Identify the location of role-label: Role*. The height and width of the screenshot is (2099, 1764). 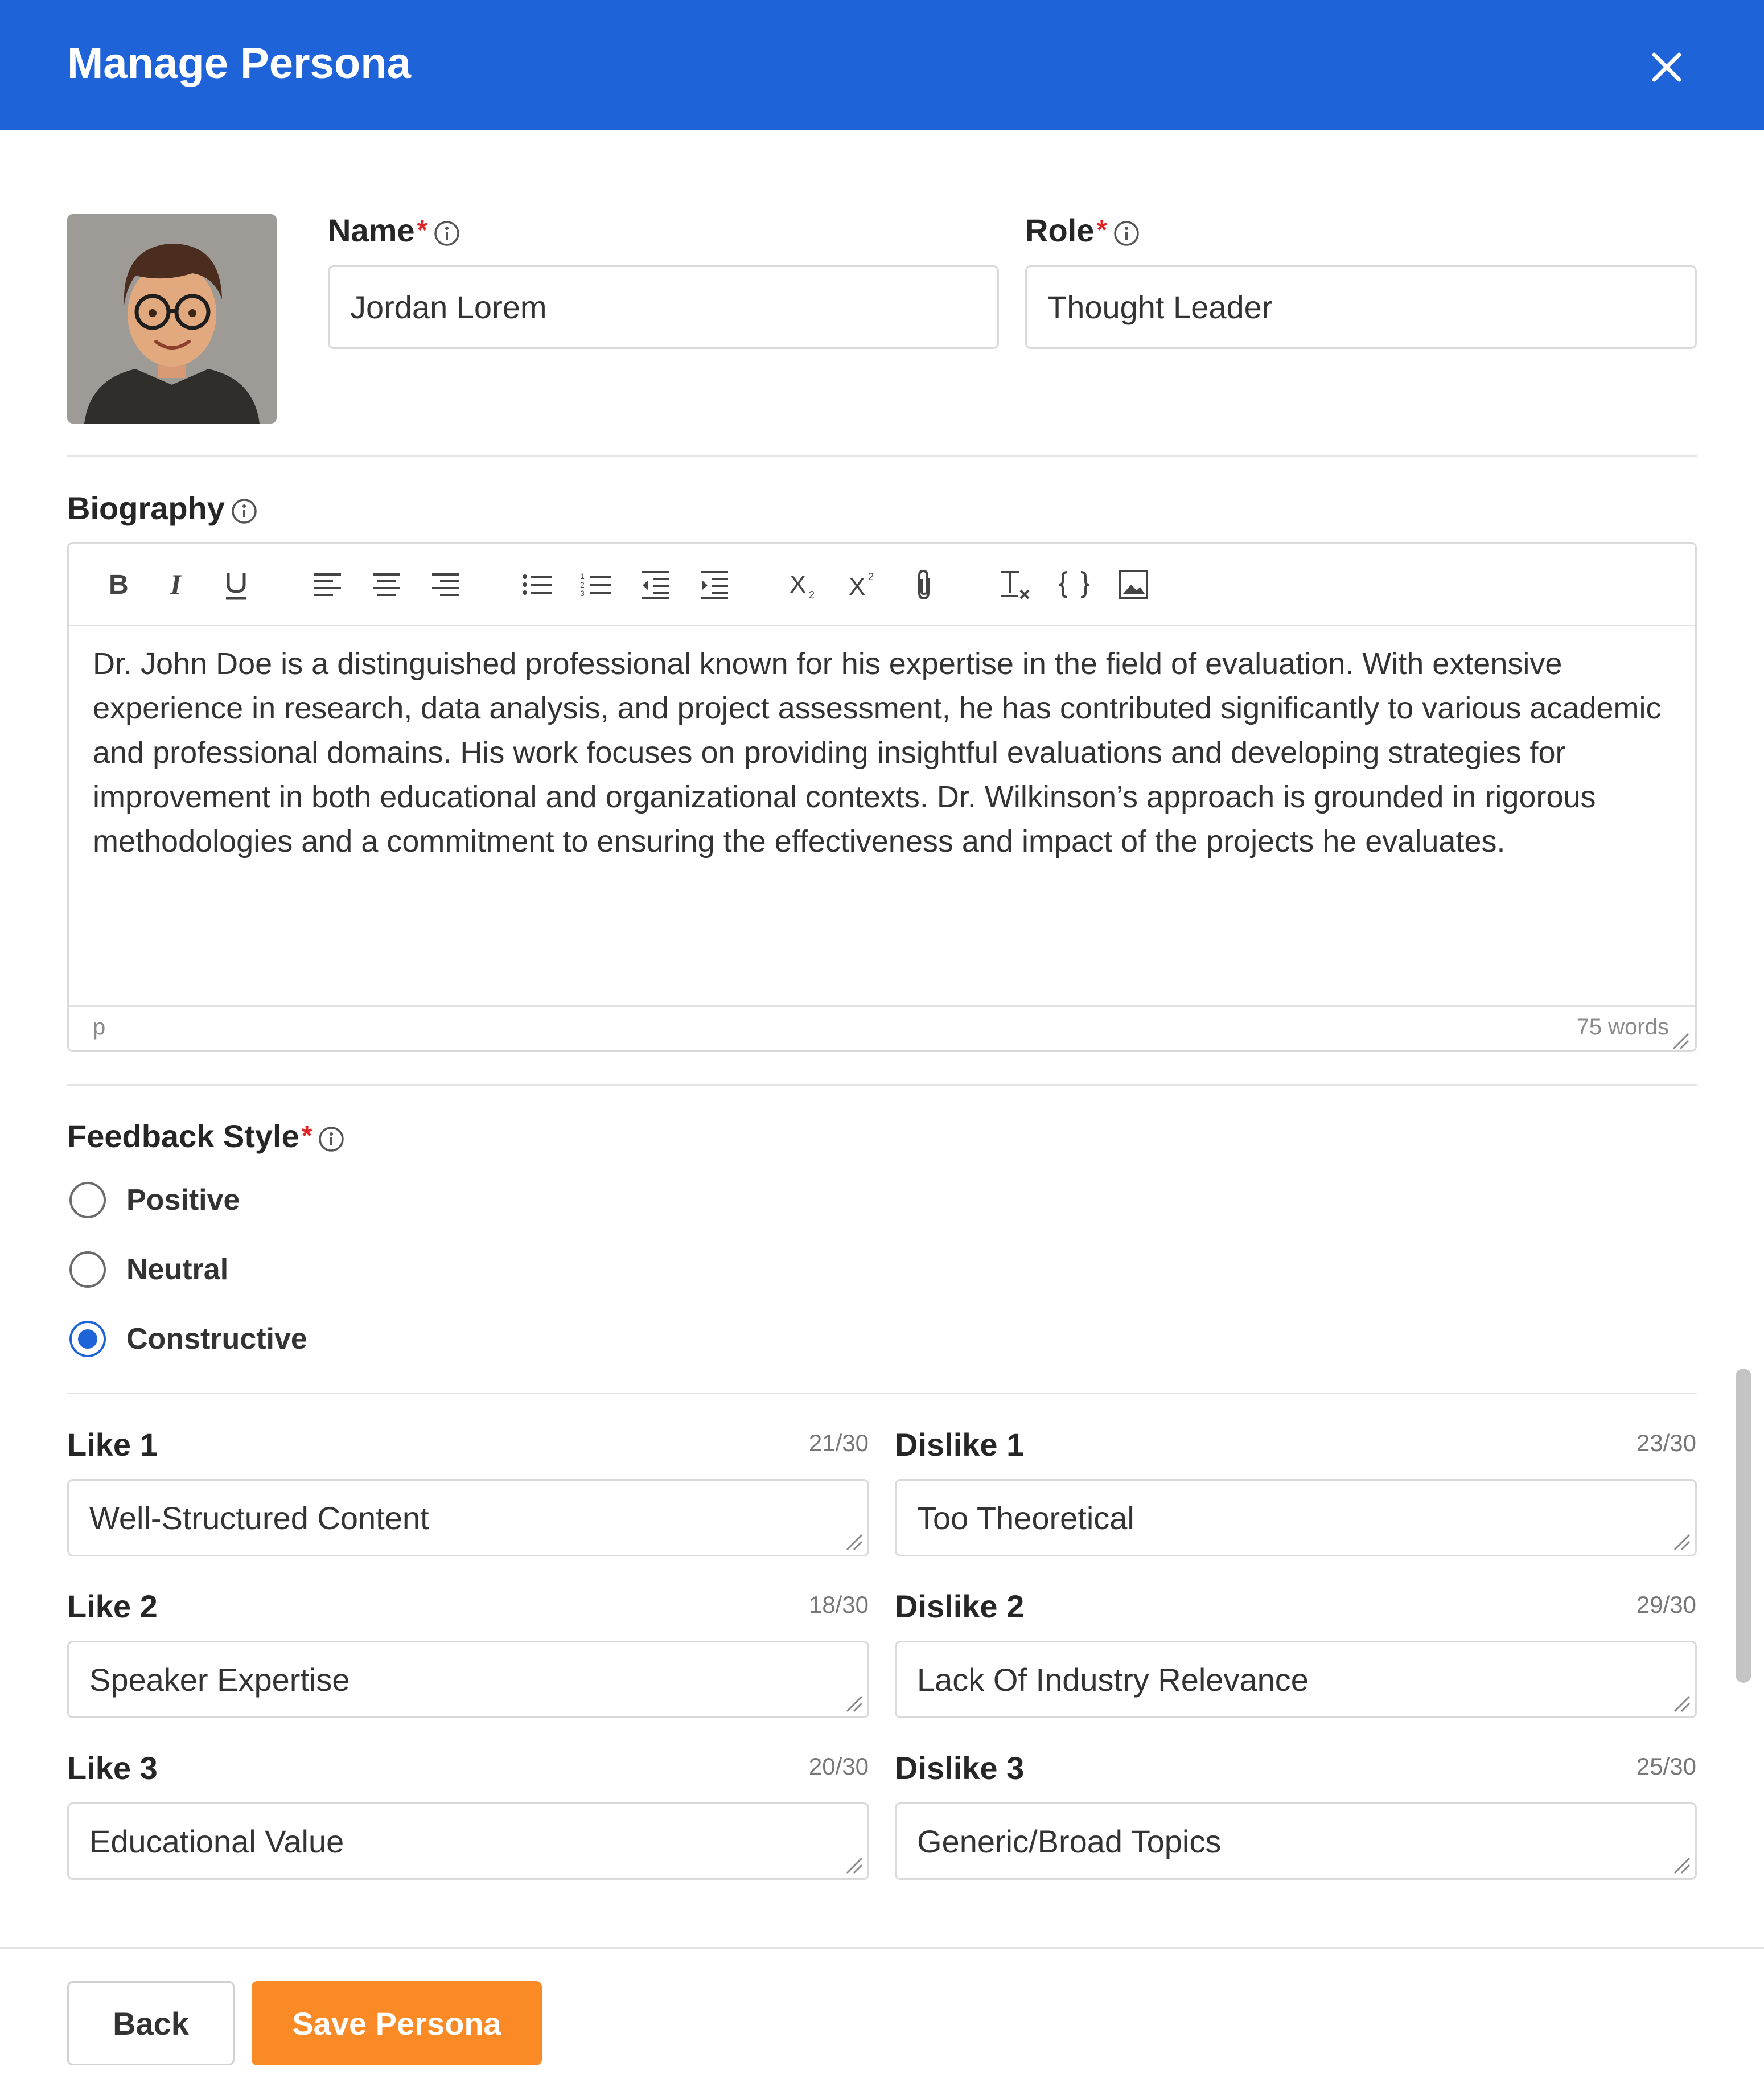
(1082, 231).